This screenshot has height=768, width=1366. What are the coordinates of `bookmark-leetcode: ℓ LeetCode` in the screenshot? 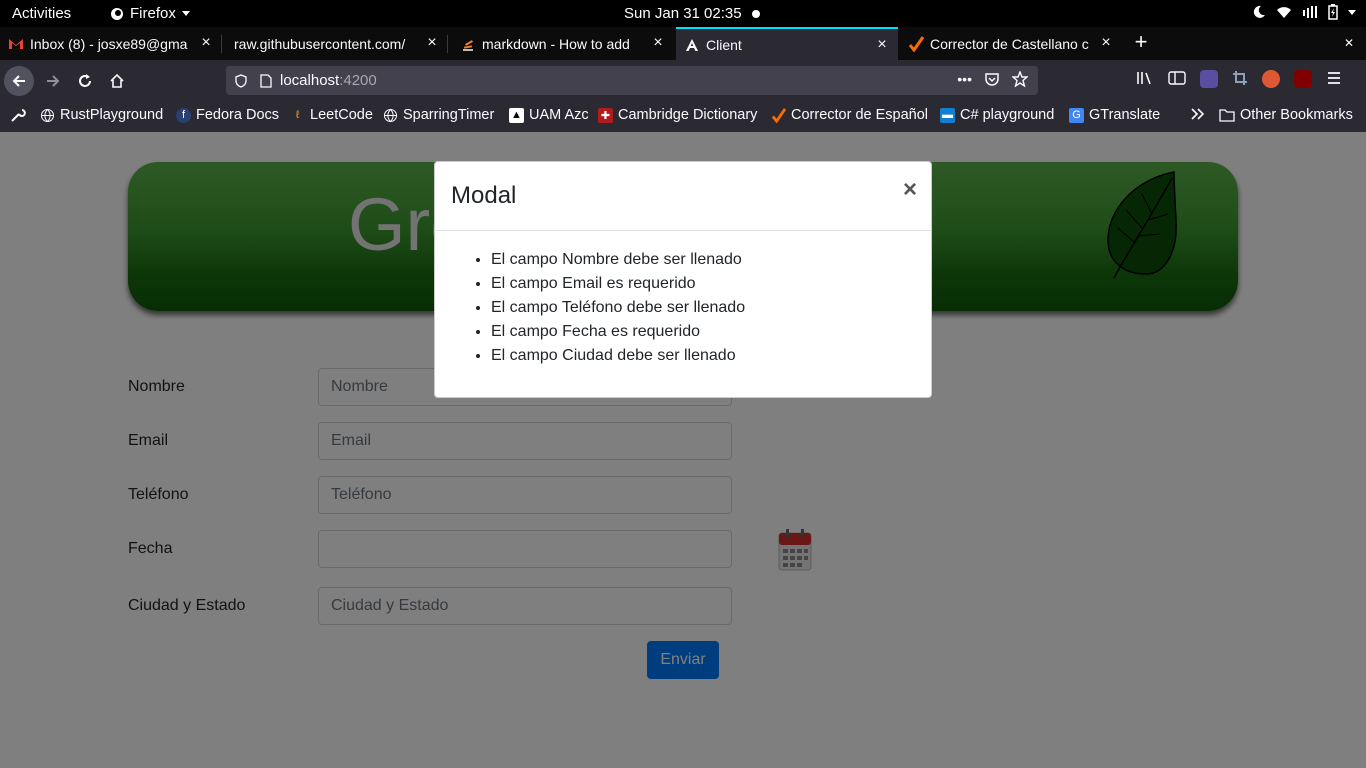 It's located at (331, 115).